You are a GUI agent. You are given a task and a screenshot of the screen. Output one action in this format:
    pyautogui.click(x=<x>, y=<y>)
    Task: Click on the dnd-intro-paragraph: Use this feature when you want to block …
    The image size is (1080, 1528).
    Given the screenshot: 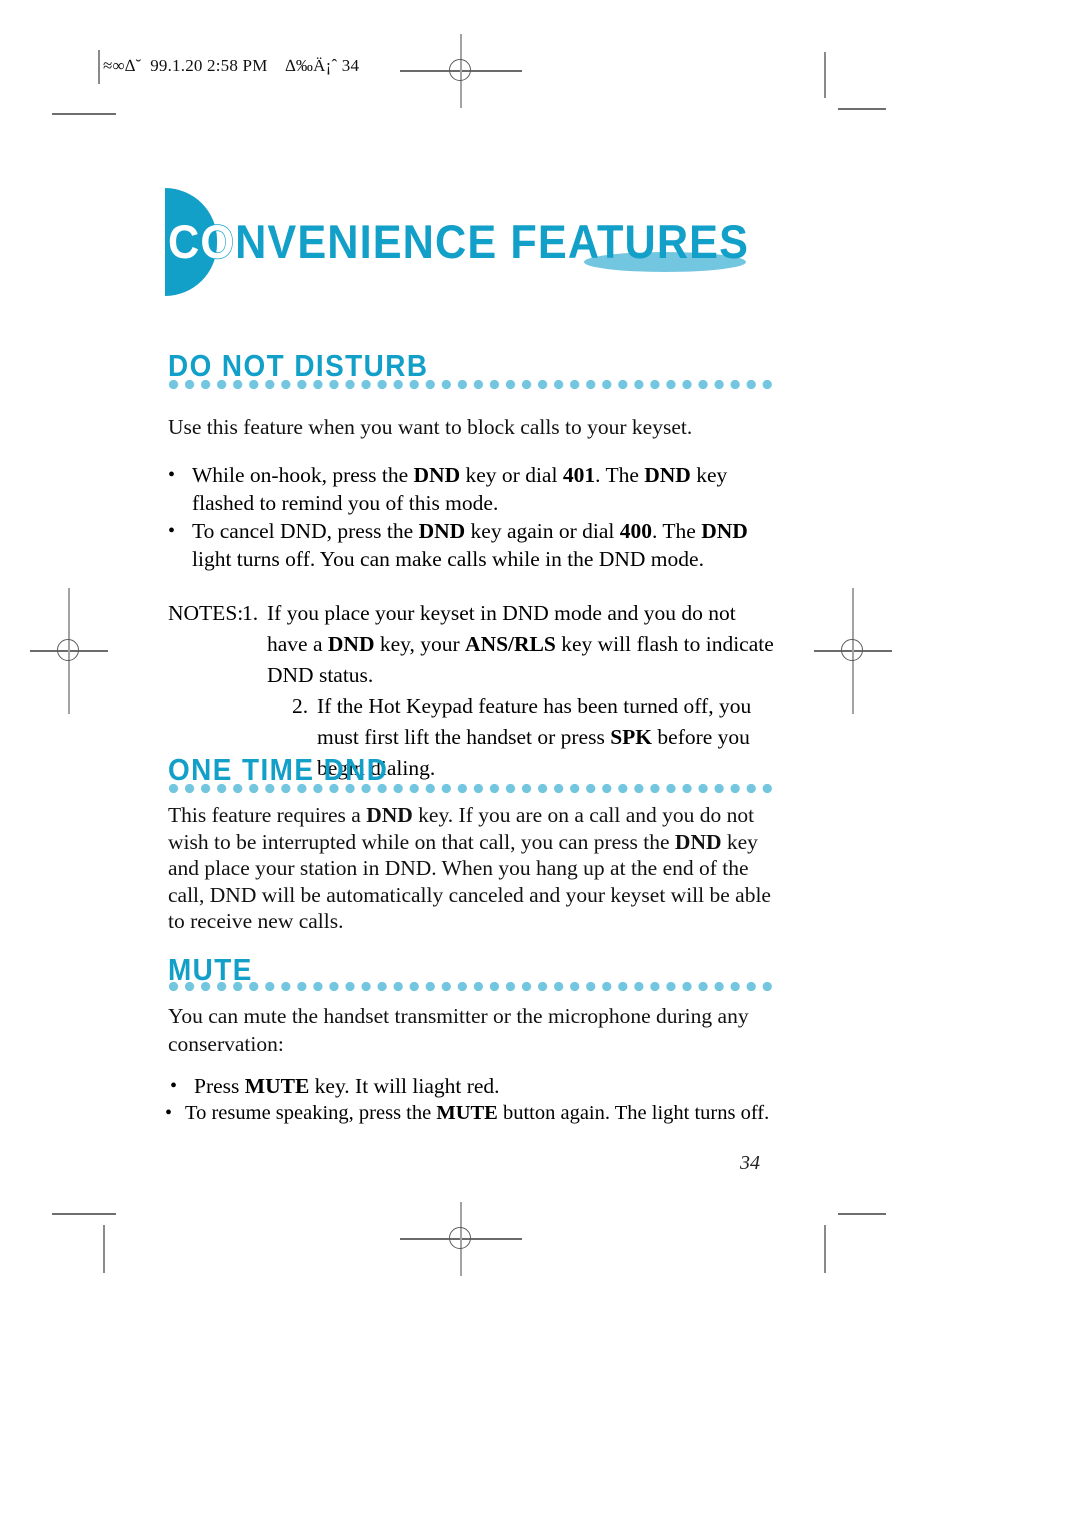 What is the action you would take?
    pyautogui.click(x=430, y=427)
    